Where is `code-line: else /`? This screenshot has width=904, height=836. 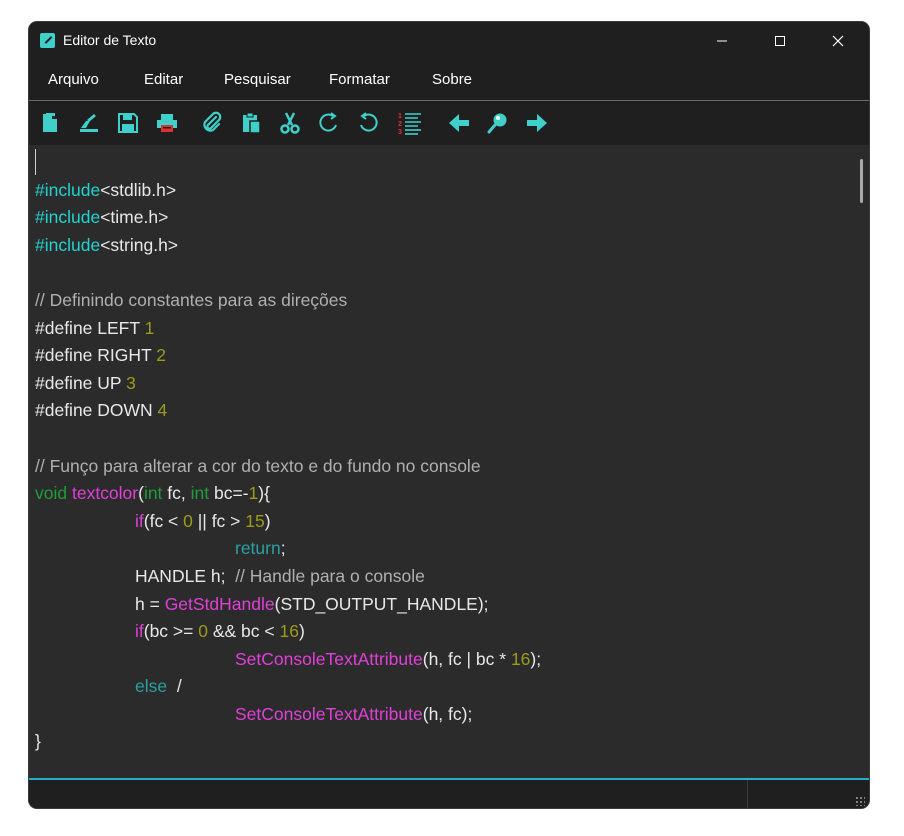 code-line: else / is located at coordinates (288, 687).